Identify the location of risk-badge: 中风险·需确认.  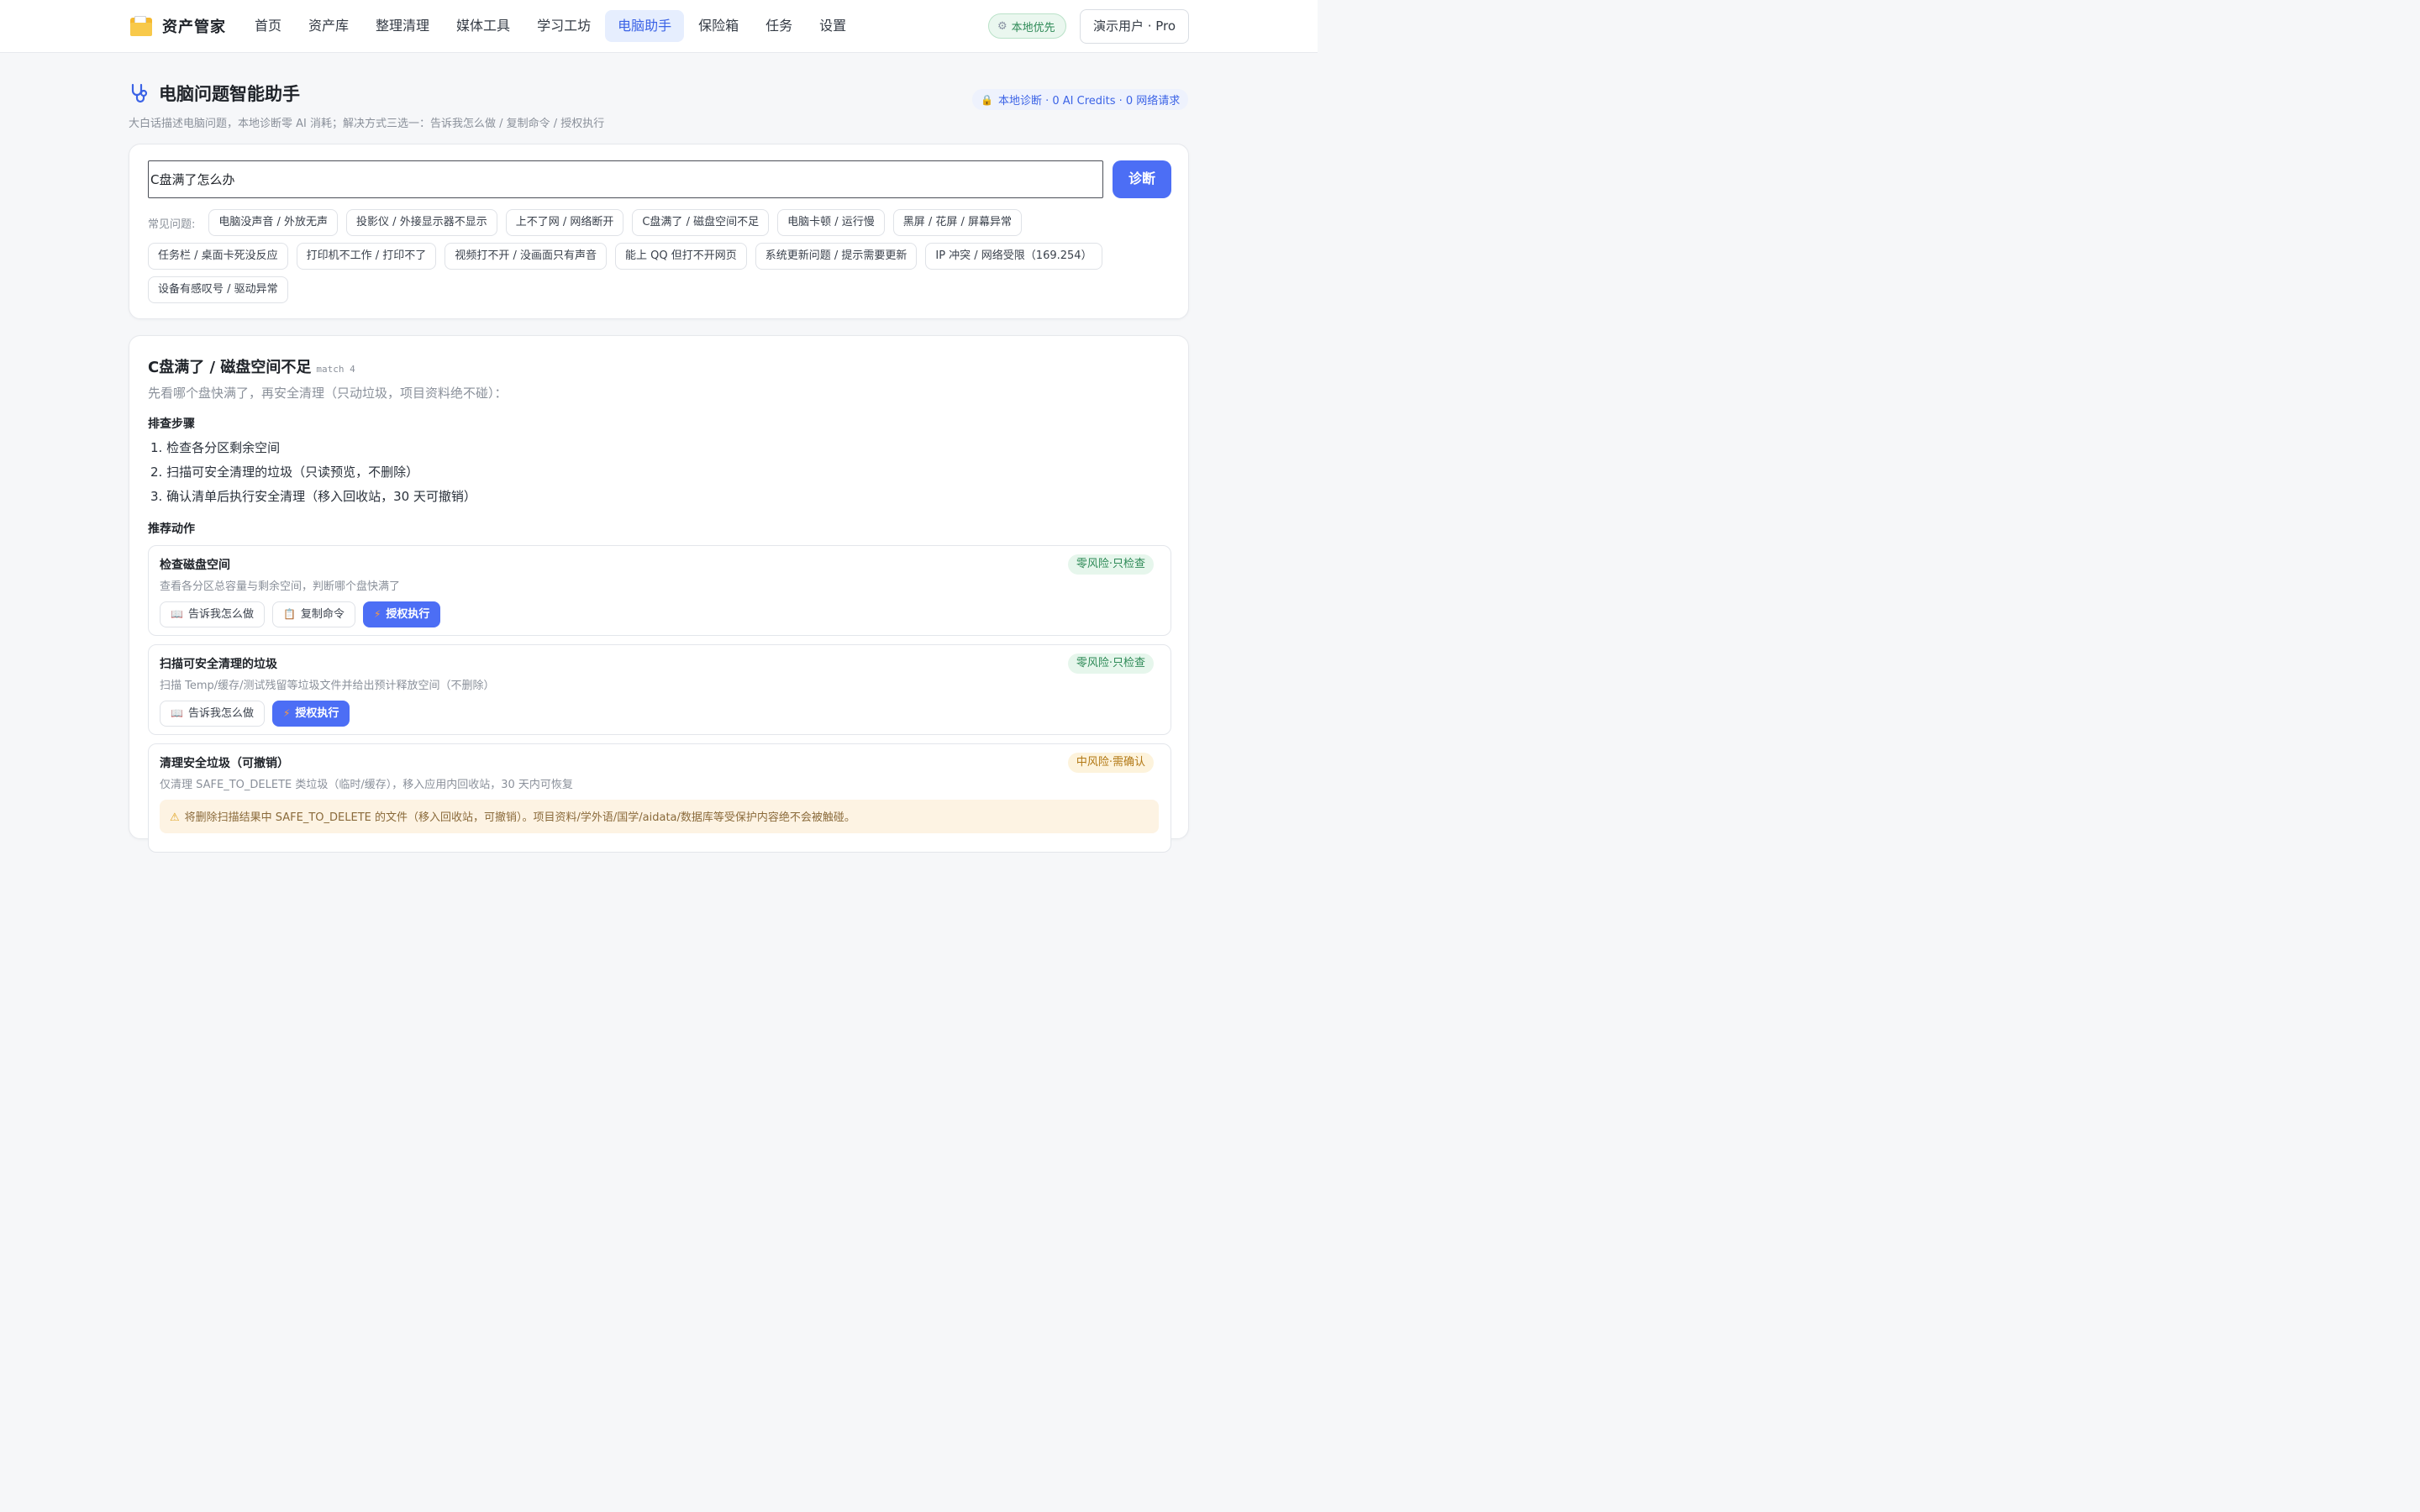
(1110, 763).